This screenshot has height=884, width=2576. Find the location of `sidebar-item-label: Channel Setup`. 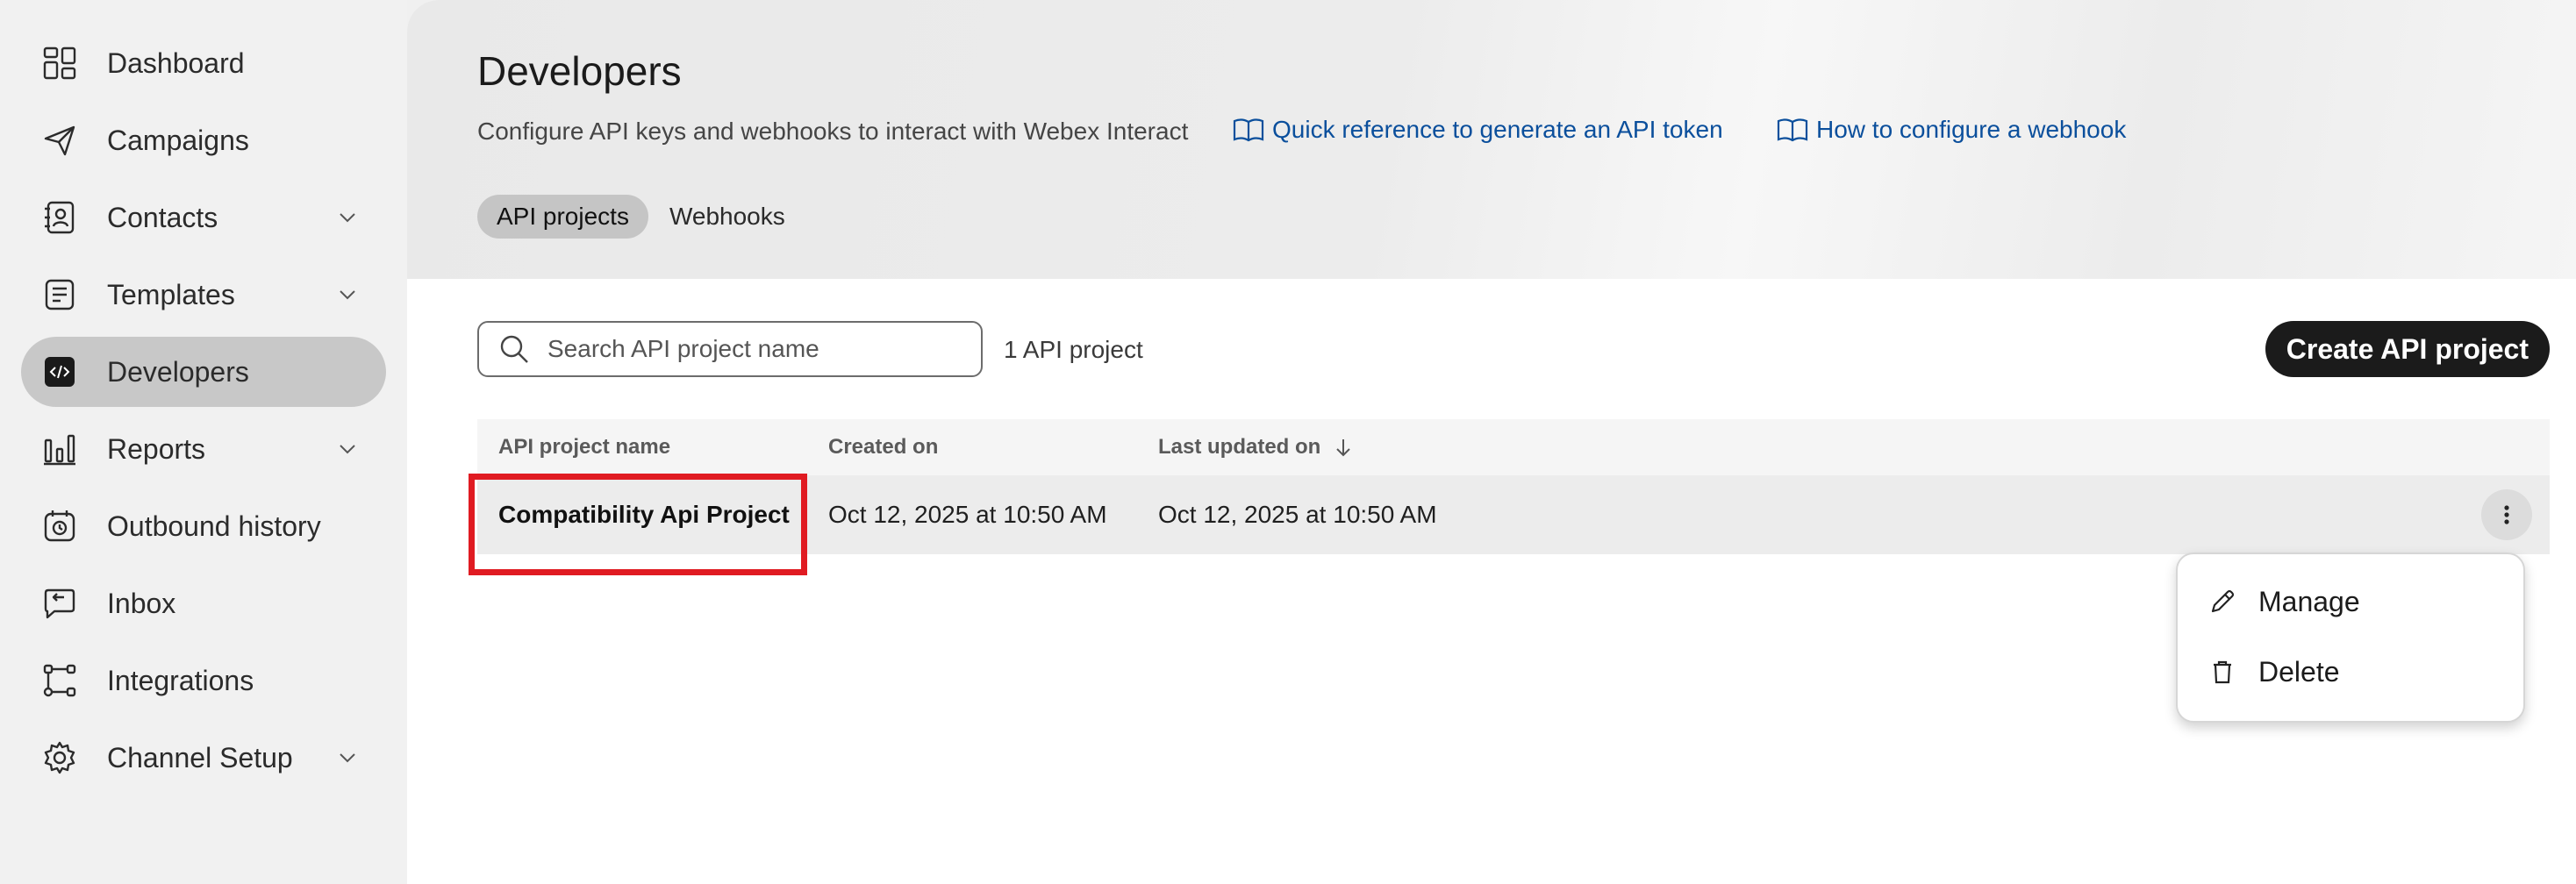

sidebar-item-label: Channel Setup is located at coordinates (200, 757).